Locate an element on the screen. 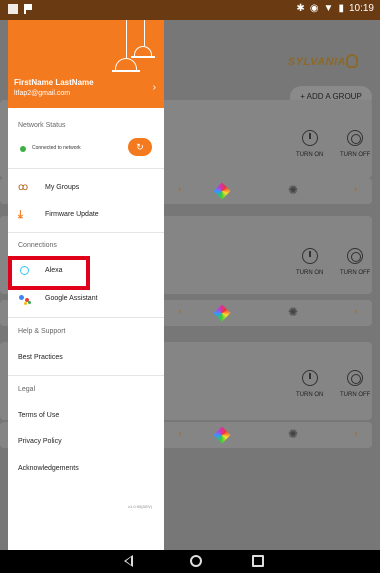 This screenshot has width=380, height=573. best-practices-link: Best Practices is located at coordinates (40, 357).